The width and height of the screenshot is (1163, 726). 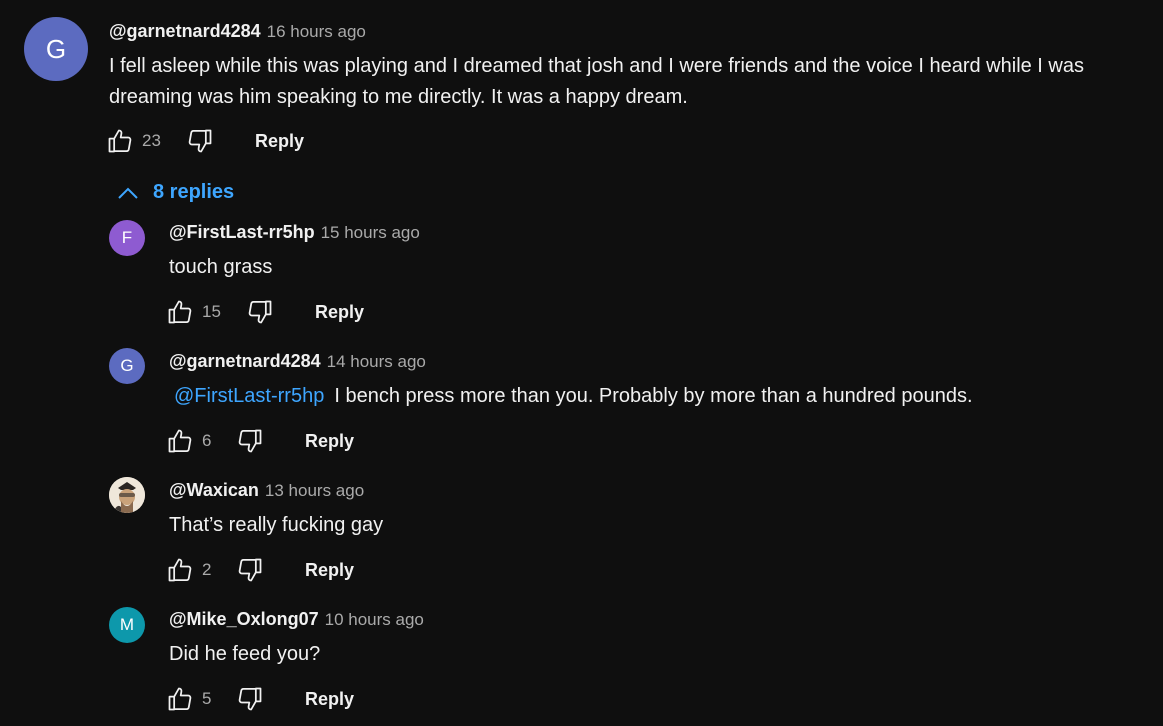 I want to click on mention-link: @FirstLast-rr5hp, so click(x=249, y=396).